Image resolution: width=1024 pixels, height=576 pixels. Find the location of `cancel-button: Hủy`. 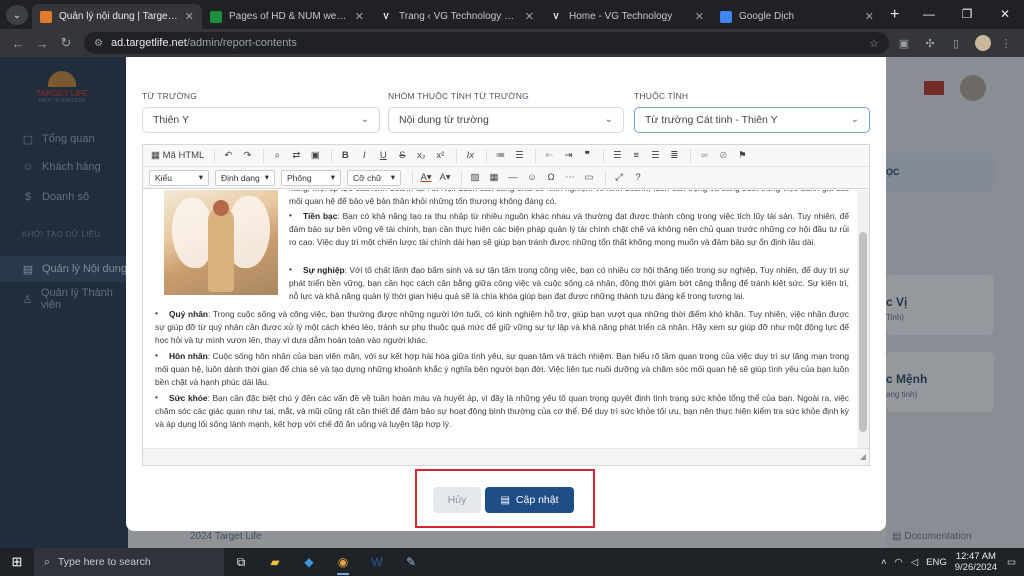

cancel-button: Hủy is located at coordinates (457, 500).